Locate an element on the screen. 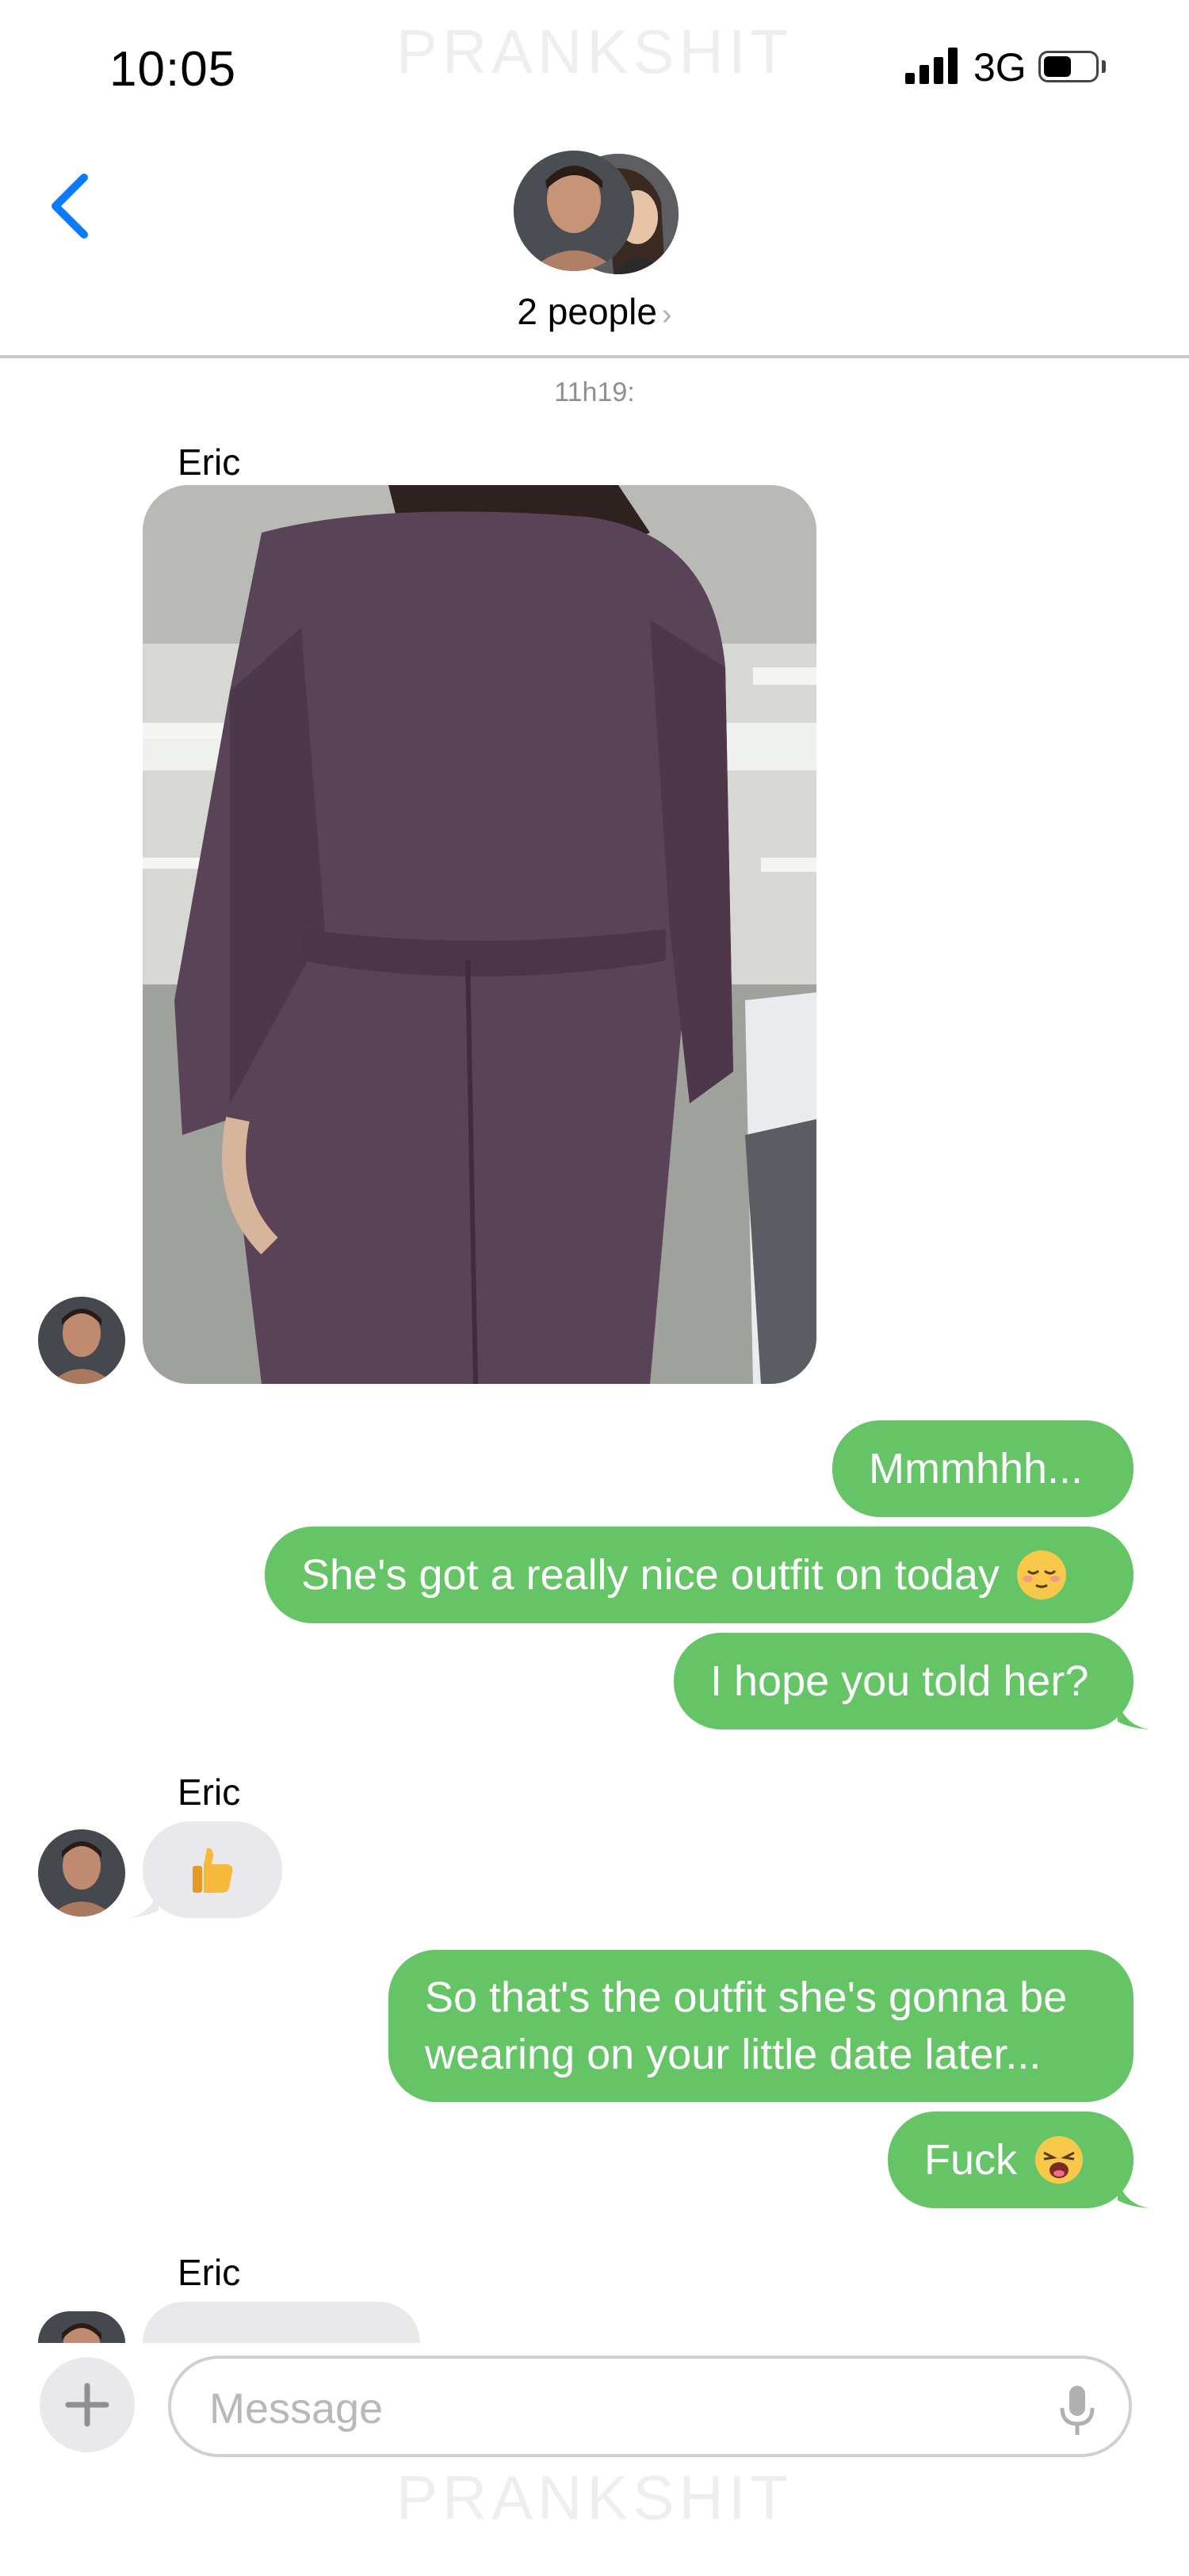 The height and width of the screenshot is (2576, 1189). message-text-line: So that's the outfit she's gonna be is located at coordinates (746, 1997).